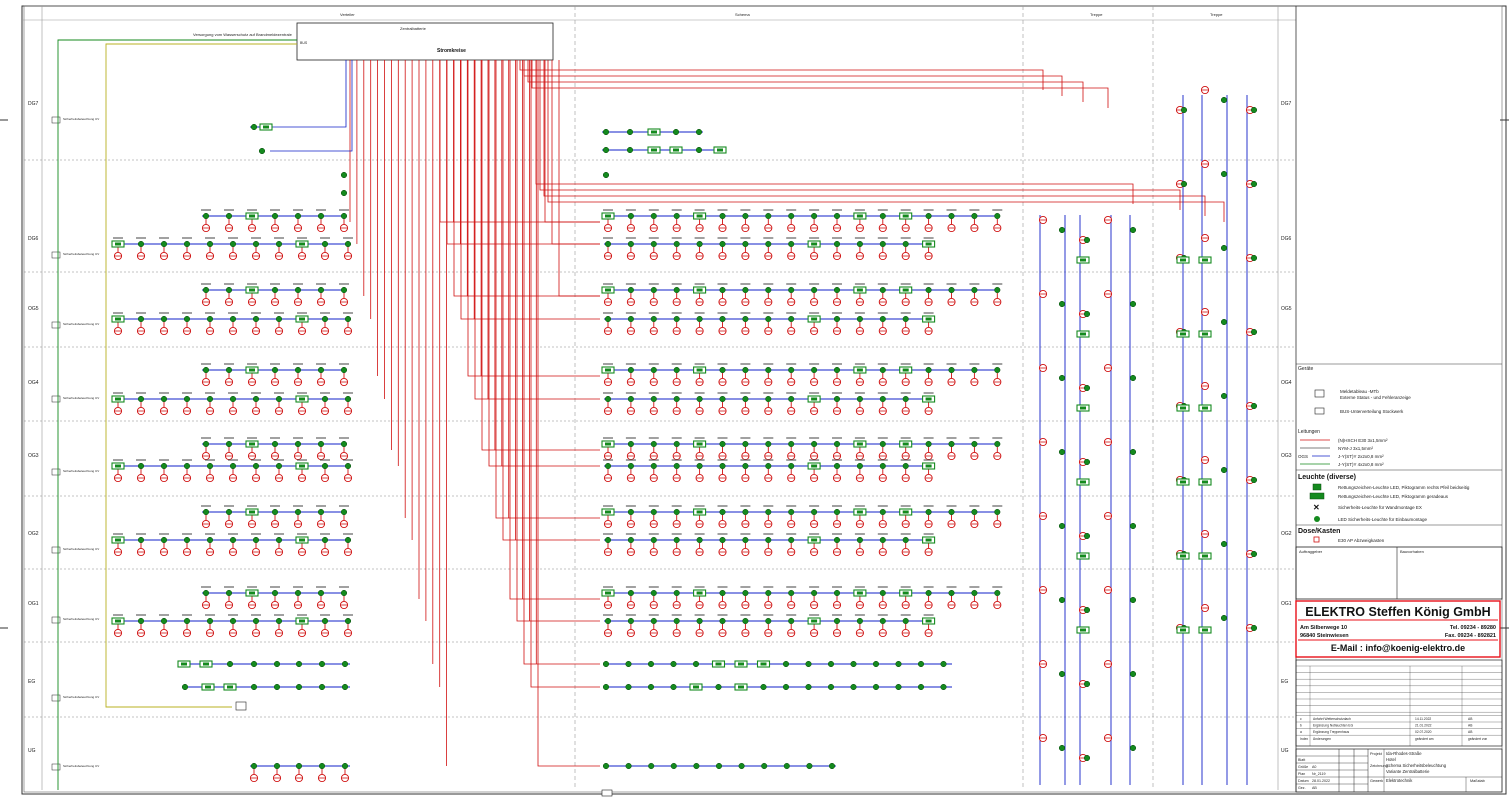 This screenshot has width=1509, height=798. What do you see at coordinates (1477, 739) in the screenshot?
I see `revision-by: geändert von` at bounding box center [1477, 739].